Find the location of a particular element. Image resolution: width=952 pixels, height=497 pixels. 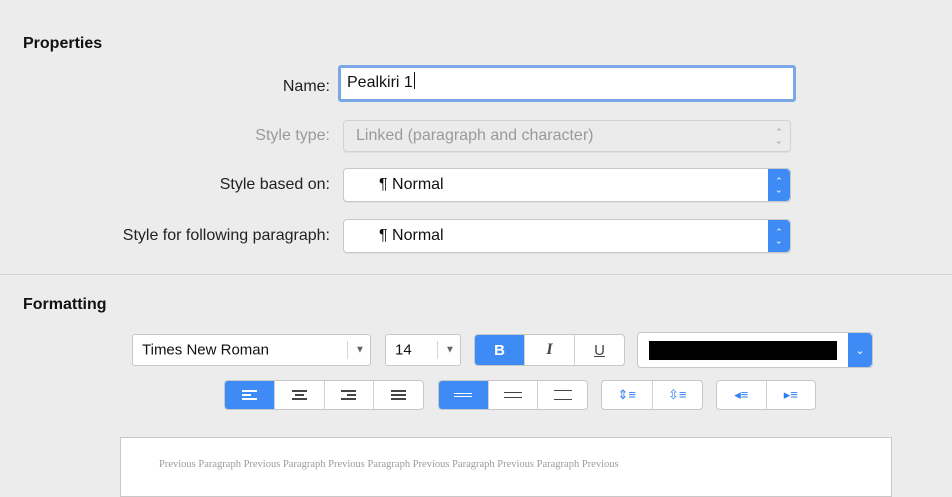

indent-group: ◂≡ ▸≡ is located at coordinates (766, 395).